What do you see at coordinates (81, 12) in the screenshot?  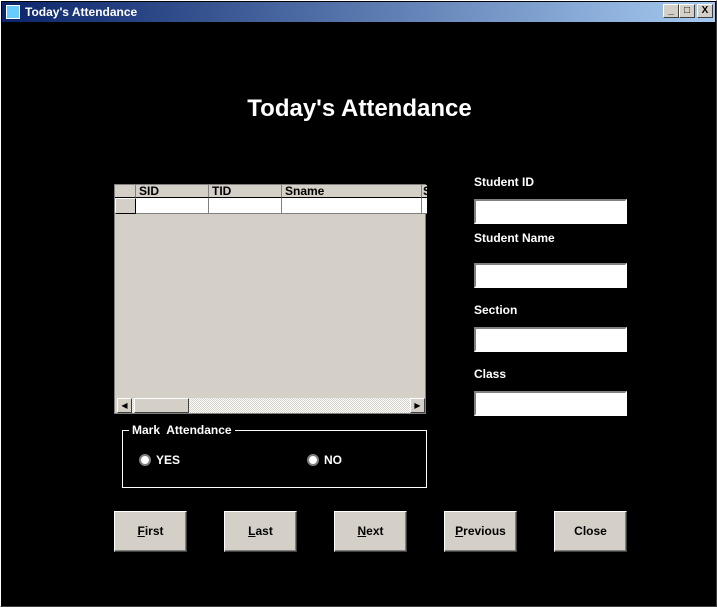 I see `window-title: Today's Attendance` at bounding box center [81, 12].